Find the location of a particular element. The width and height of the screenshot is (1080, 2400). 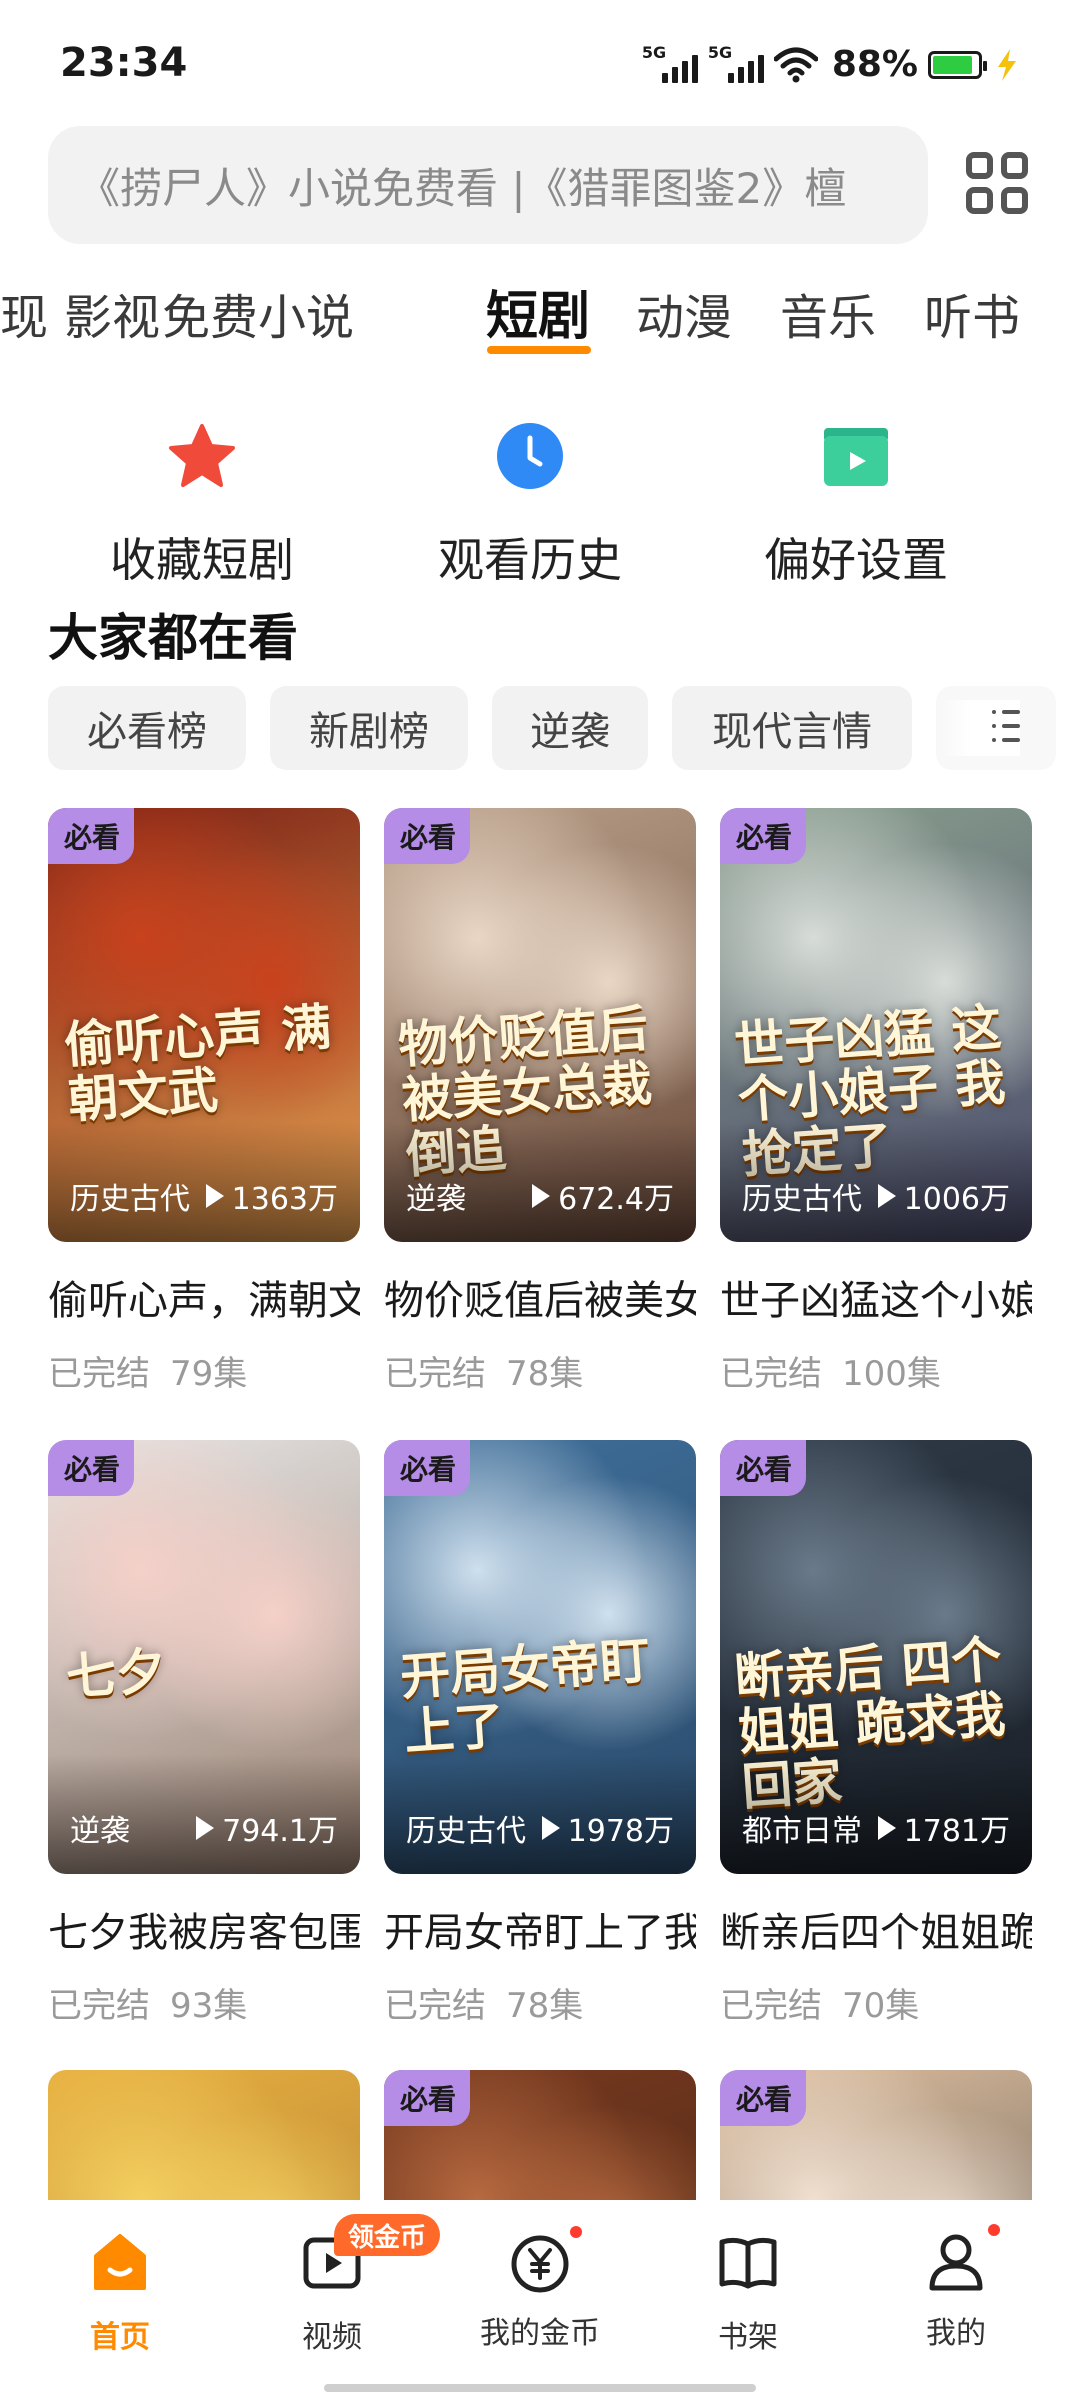

drama-title: 七夕我被房客包围了 is located at coordinates (204, 1929).